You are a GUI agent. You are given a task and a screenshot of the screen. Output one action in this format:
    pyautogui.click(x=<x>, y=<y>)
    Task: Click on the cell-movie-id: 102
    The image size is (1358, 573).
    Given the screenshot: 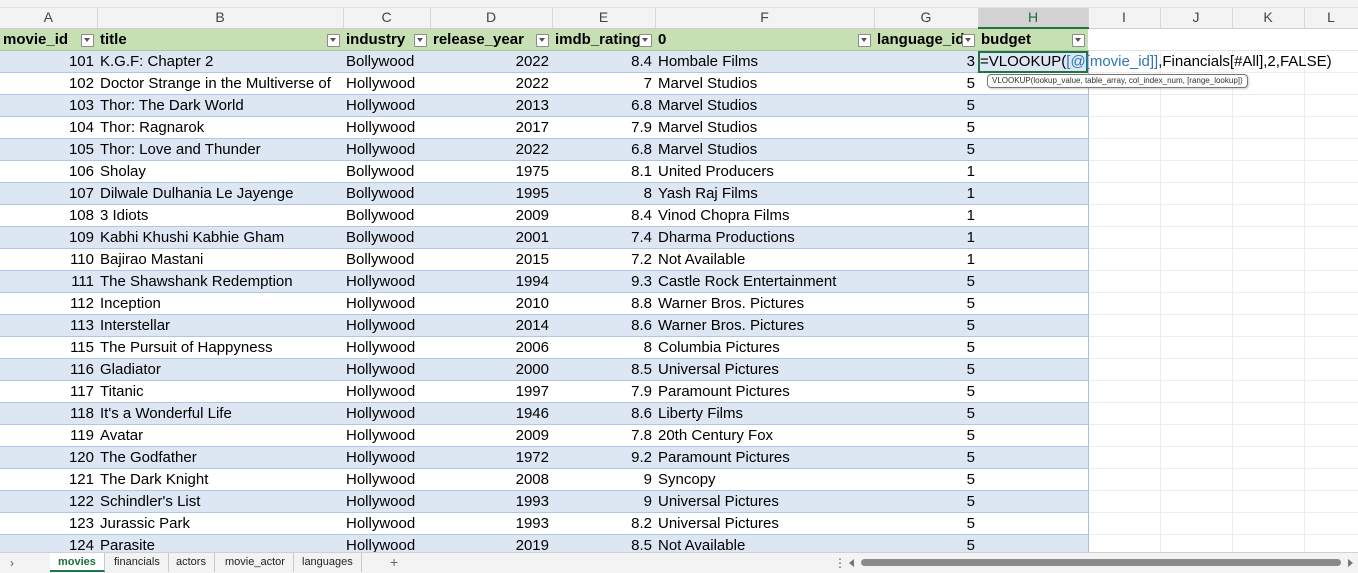 What is the action you would take?
    pyautogui.click(x=48, y=83)
    